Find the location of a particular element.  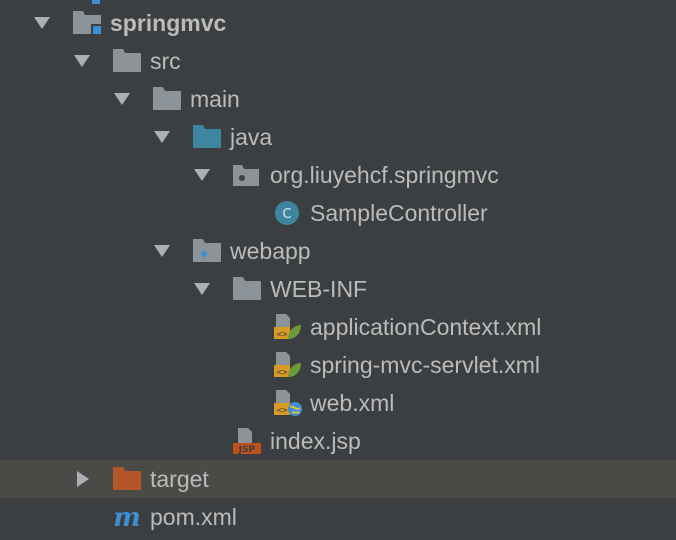

maven-icon: m is located at coordinates (127, 517).